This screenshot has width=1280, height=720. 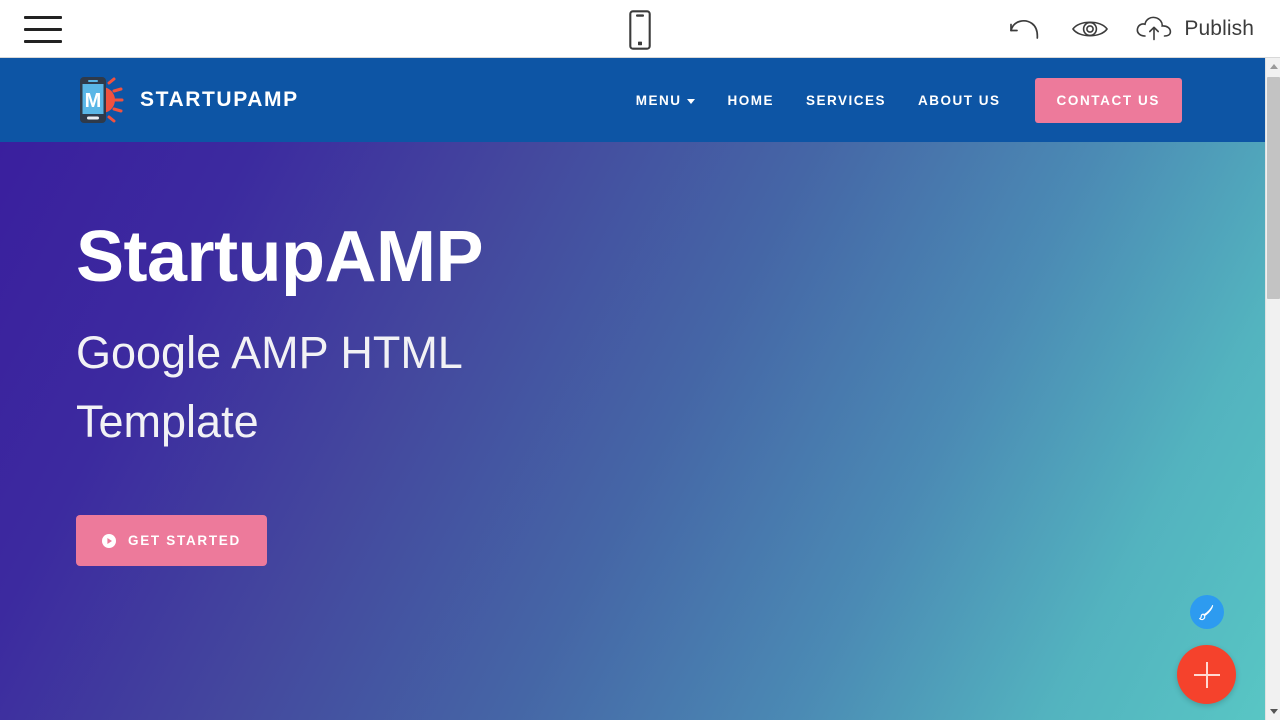 I want to click on nav-link-about-us-label: ABOUT US, so click(x=959, y=100).